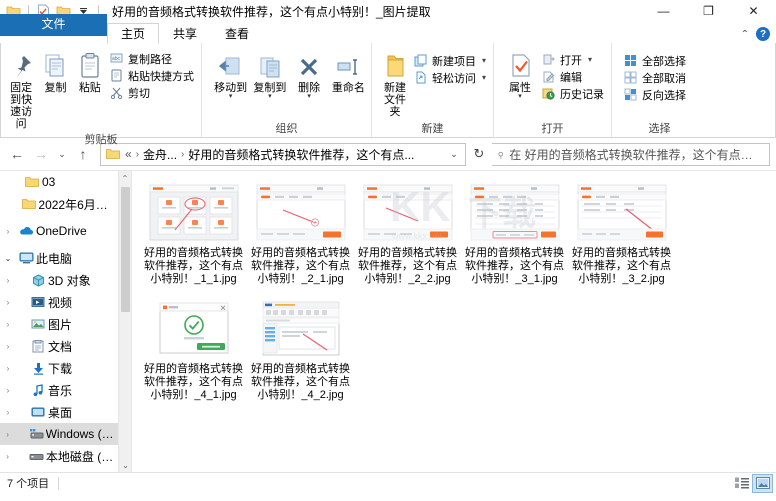  I want to click on copy-path-label: 复制路径, so click(149, 59).